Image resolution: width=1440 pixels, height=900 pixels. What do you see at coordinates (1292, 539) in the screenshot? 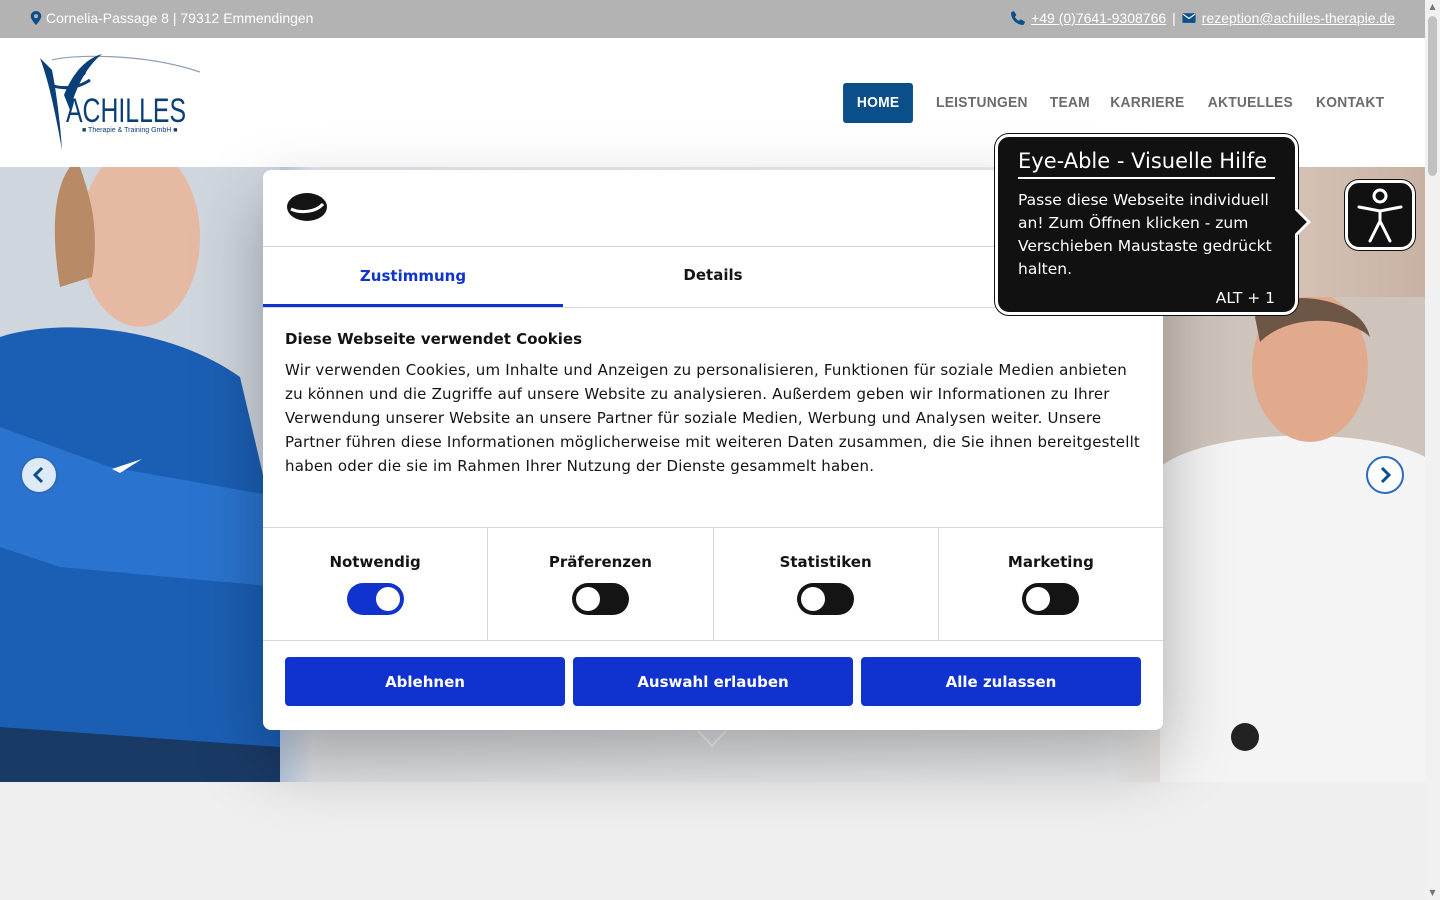
I see `hero-image-right` at bounding box center [1292, 539].